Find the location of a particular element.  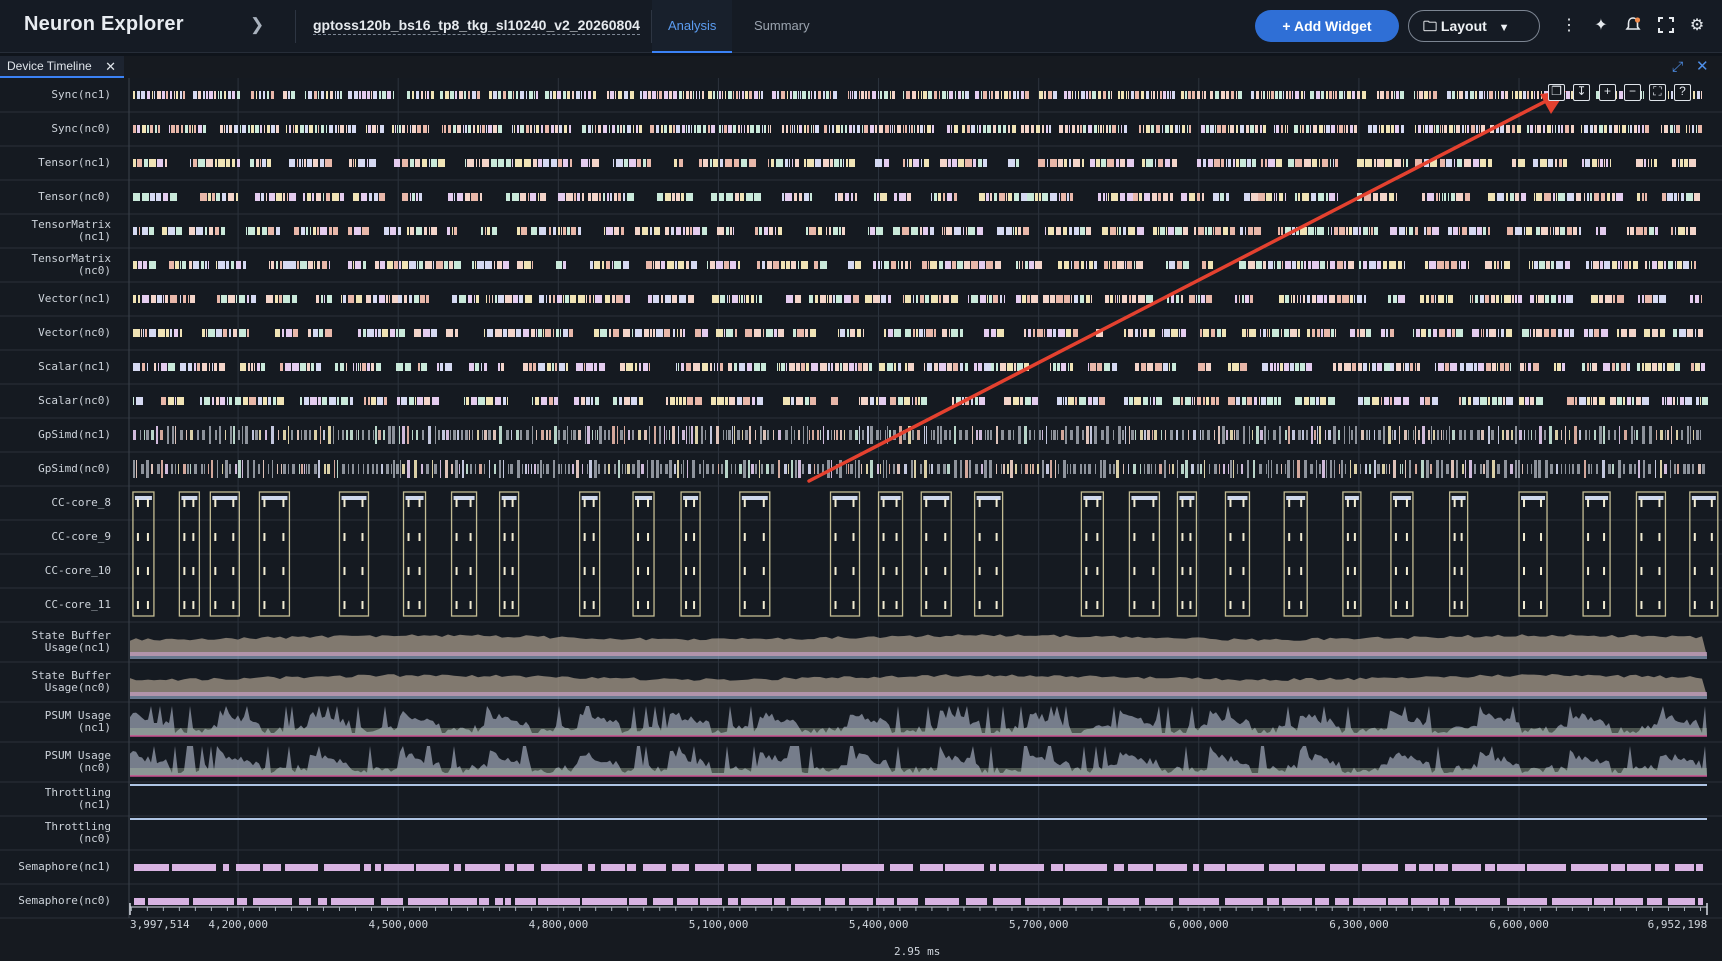

lane-label: Tensor(nc1) is located at coordinates (55, 163).